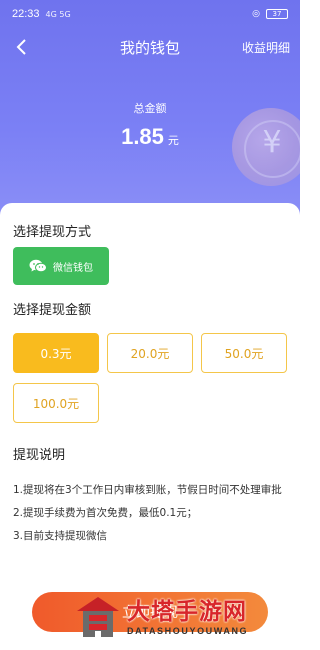 This screenshot has height=650, width=320. What do you see at coordinates (147, 490) in the screenshot?
I see `description-line: 1.提现将在3个工作日内审核到账，节假日时间不处理审批` at bounding box center [147, 490].